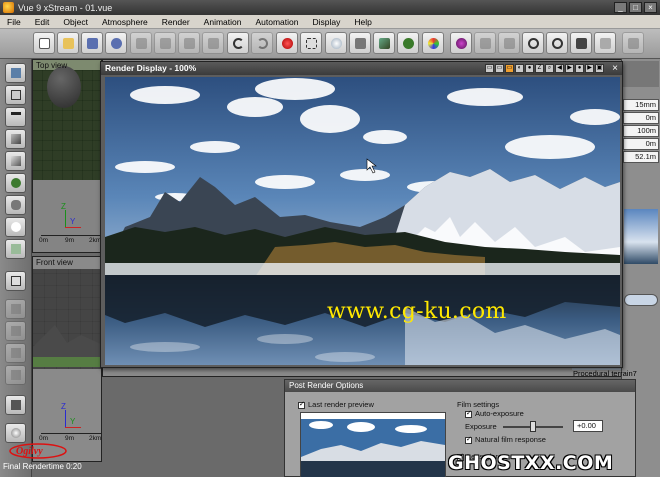 Image resolution: width=660 pixels, height=477 pixels. I want to click on auto-exposure-row: Auto-exposure, so click(494, 413).